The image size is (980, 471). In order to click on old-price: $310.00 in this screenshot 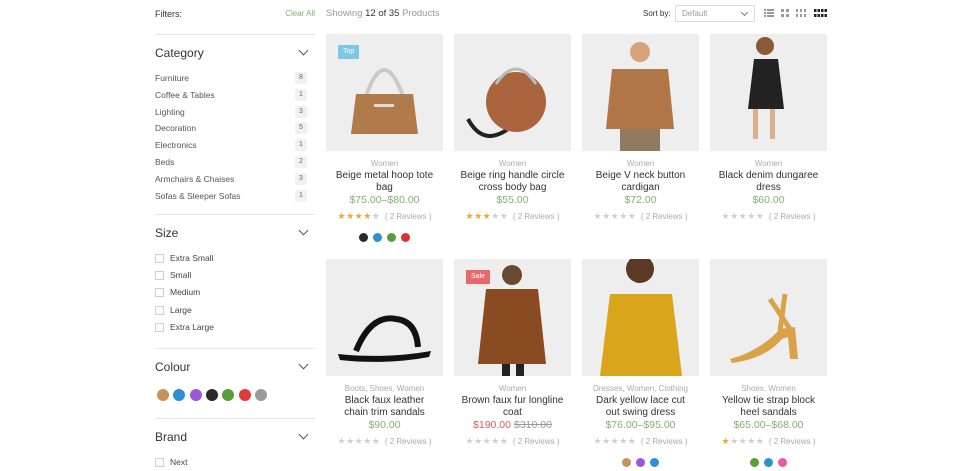, I will do `click(533, 425)`.